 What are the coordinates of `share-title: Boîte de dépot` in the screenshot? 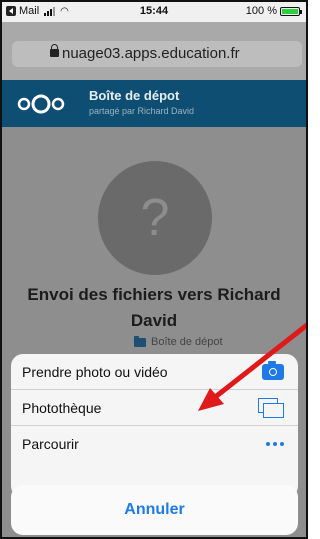 It's located at (134, 95).